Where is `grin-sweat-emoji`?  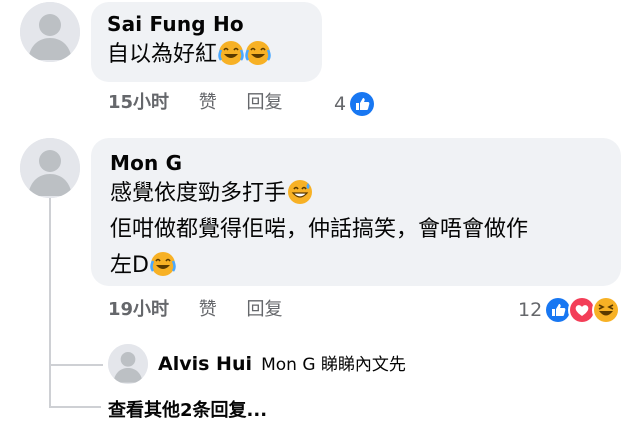
grin-sweat-emoji is located at coordinates (300, 192).